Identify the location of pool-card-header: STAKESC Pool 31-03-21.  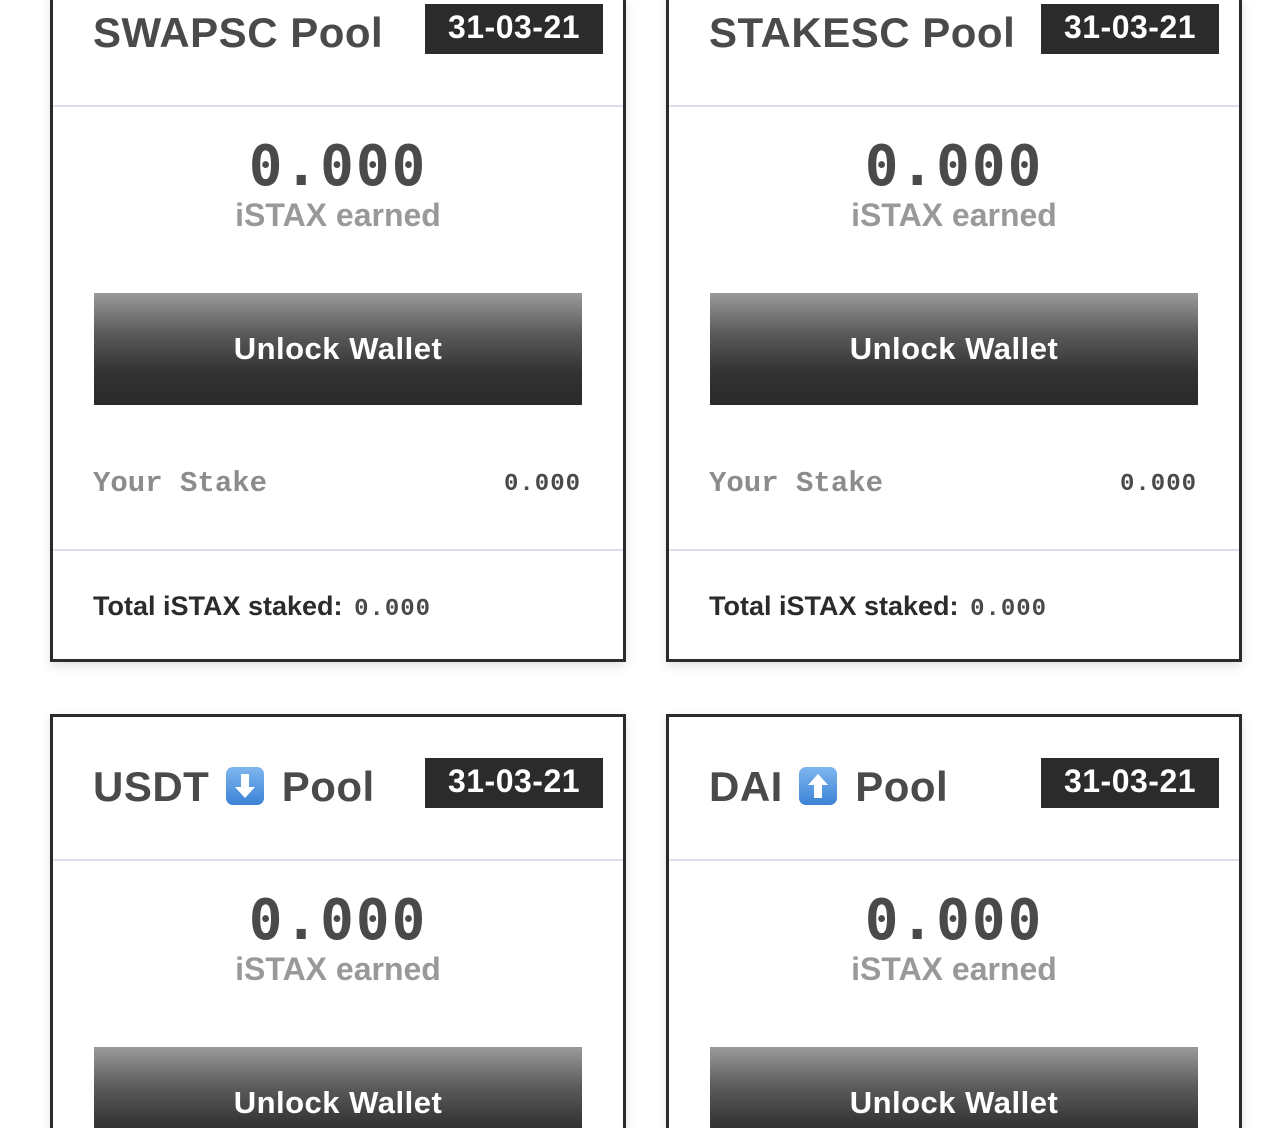
(954, 53).